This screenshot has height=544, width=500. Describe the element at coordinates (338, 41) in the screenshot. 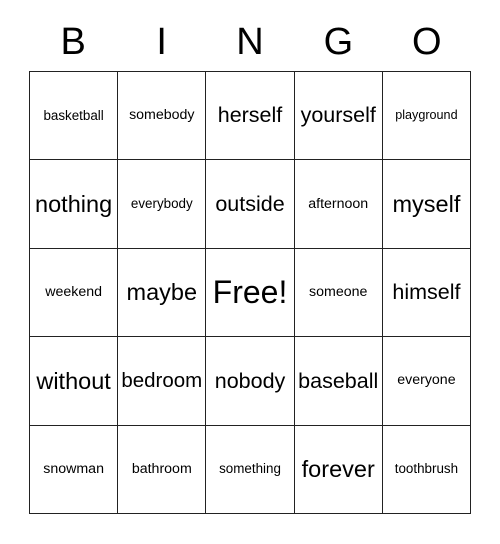

I see `bingo-header-letter-g: G` at that location.